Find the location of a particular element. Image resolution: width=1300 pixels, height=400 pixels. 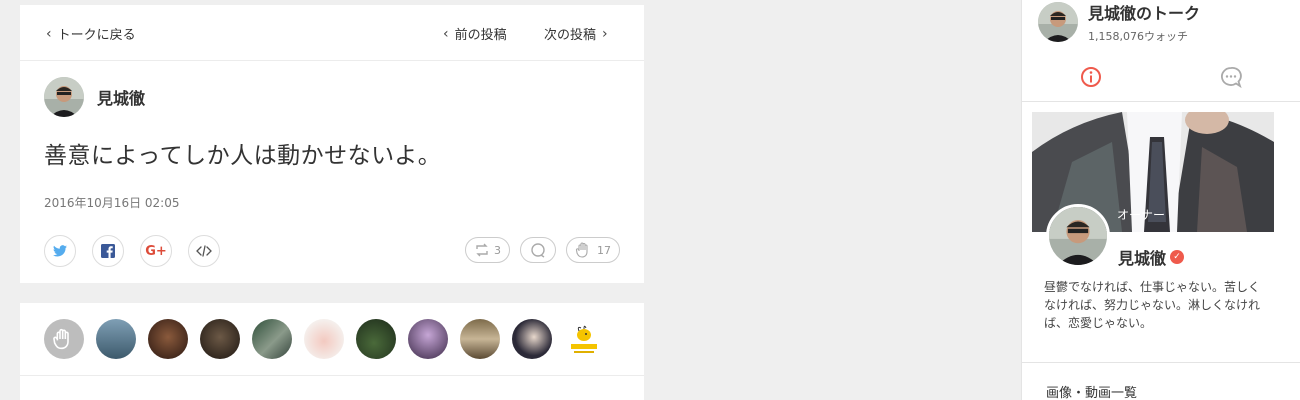

twitter-share-button is located at coordinates (60, 251).